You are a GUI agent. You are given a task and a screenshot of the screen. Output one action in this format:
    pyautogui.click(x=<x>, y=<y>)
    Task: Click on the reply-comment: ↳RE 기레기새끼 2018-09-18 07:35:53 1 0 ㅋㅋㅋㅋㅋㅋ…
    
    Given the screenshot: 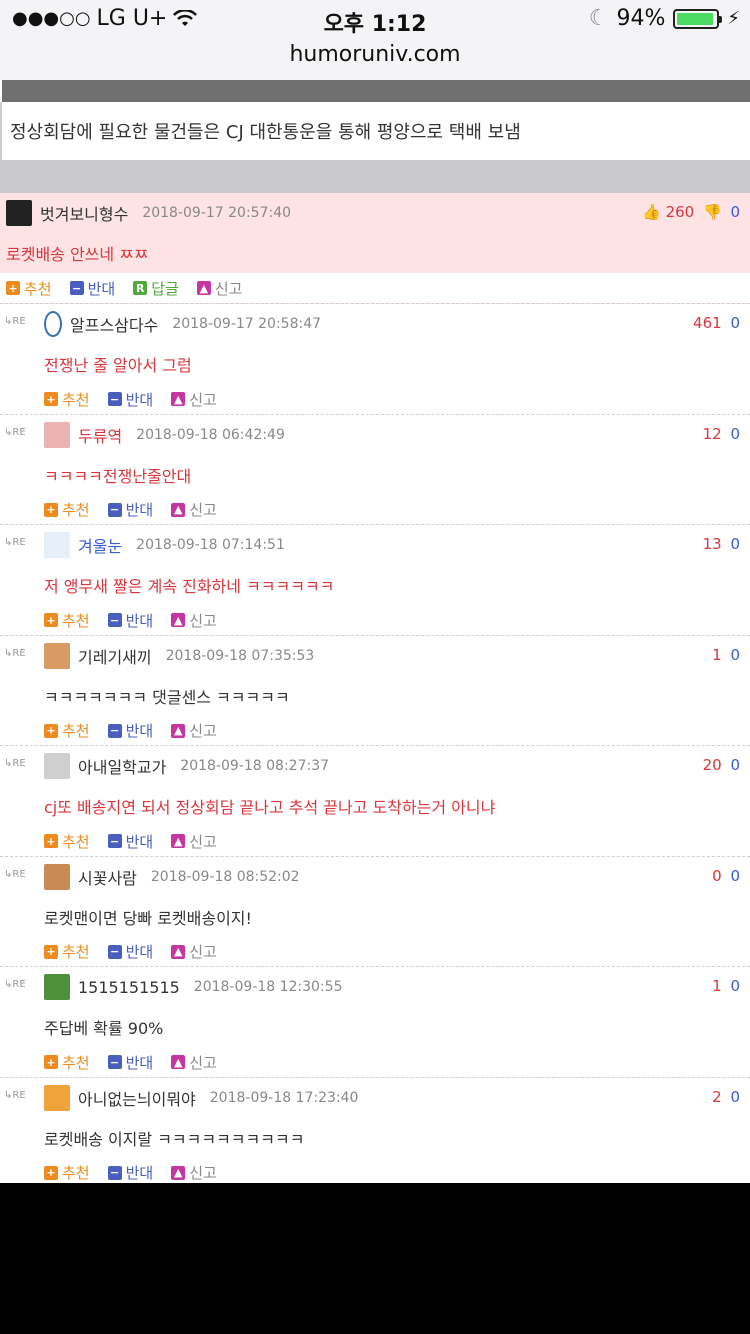 What is the action you would take?
    pyautogui.click(x=375, y=691)
    